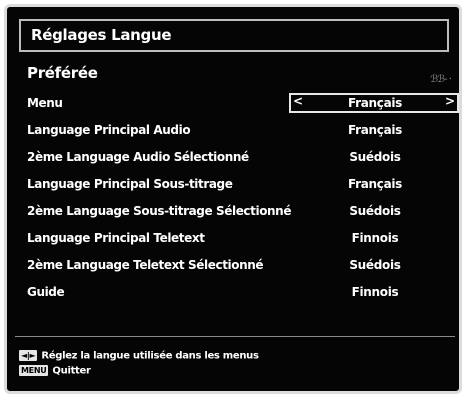 The width and height of the screenshot is (468, 401). Describe the element at coordinates (130, 184) in the screenshot. I see `setting-label: Language Principal Sous-titrage` at that location.